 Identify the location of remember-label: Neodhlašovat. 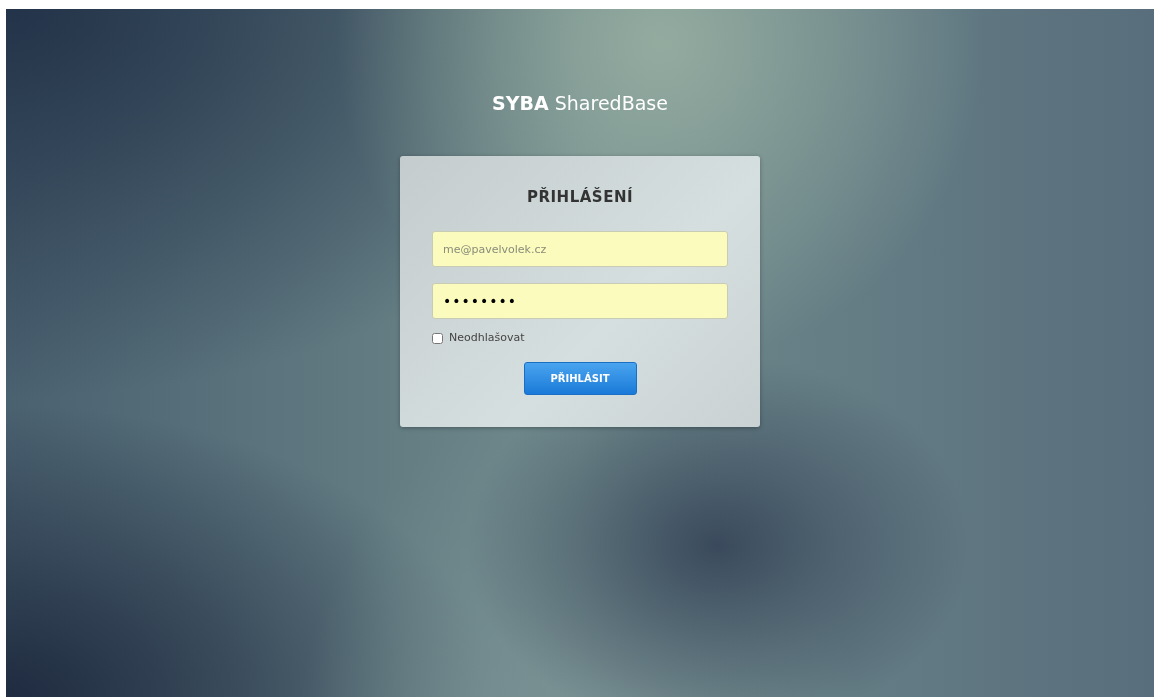
(487, 338).